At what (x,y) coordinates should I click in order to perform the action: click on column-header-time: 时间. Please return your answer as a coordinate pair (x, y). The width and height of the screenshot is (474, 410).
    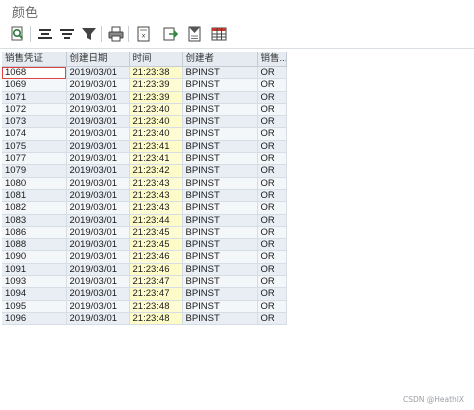
    Looking at the image, I should click on (156, 59).